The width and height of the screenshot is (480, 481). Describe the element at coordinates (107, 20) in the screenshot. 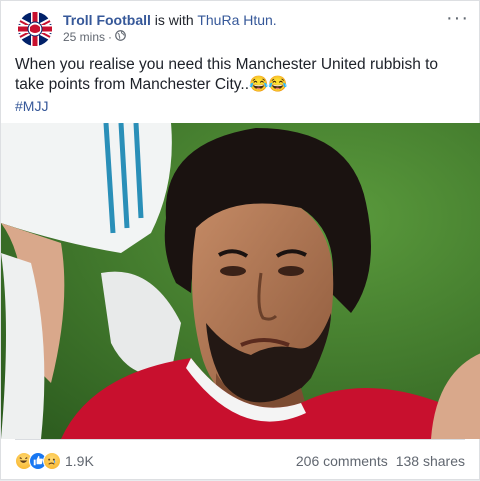

I see `author-name-link: Troll Football` at that location.